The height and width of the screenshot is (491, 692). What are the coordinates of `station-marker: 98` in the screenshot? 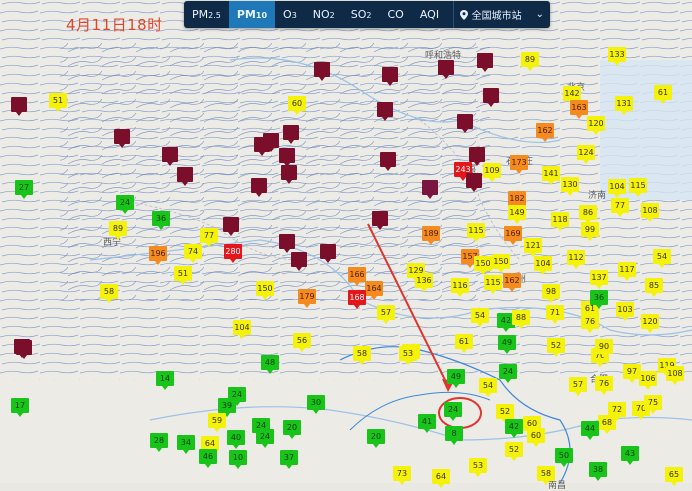 It's located at (551, 293).